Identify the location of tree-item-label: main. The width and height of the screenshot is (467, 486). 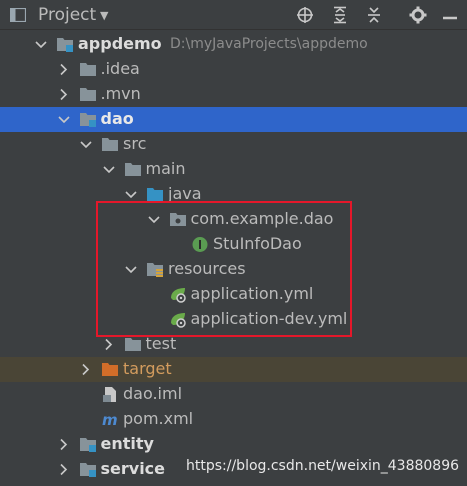
(165, 168).